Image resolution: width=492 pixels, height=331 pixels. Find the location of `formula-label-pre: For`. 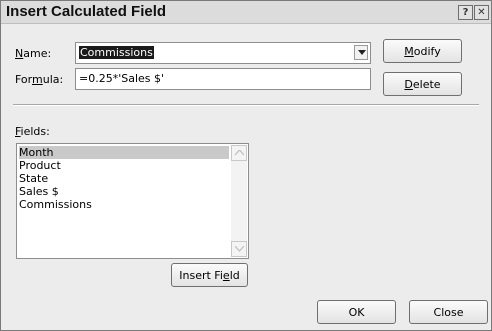

formula-label-pre: For is located at coordinates (23, 79).